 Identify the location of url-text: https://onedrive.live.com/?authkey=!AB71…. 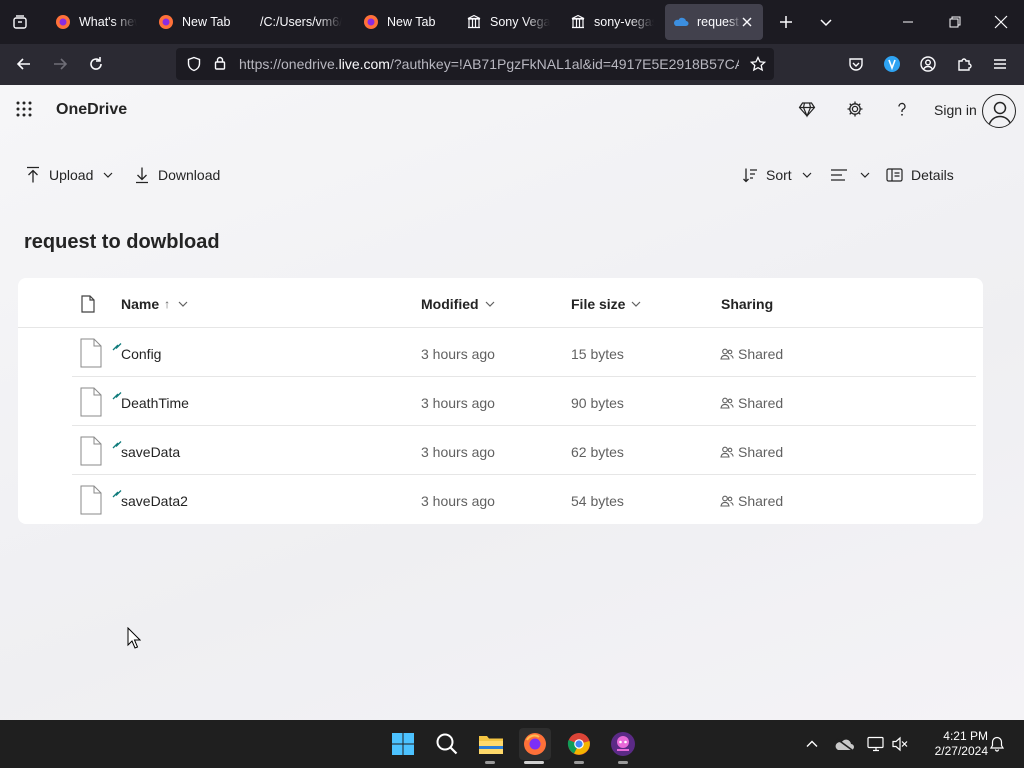
(489, 64).